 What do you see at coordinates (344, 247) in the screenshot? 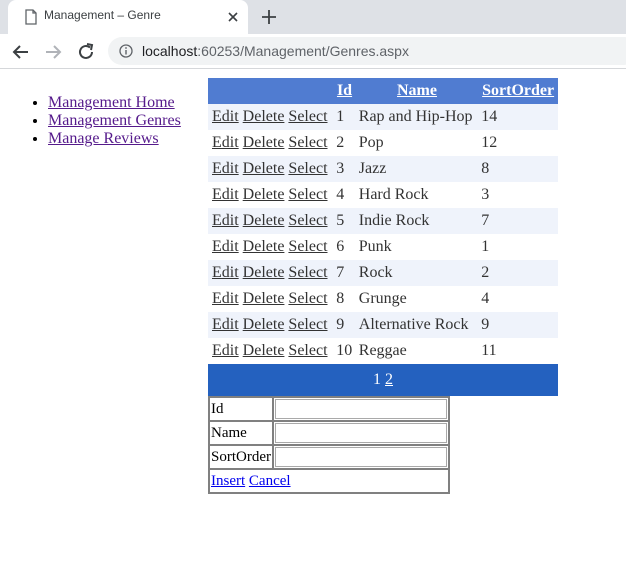
I see `cell-id: 6` at bounding box center [344, 247].